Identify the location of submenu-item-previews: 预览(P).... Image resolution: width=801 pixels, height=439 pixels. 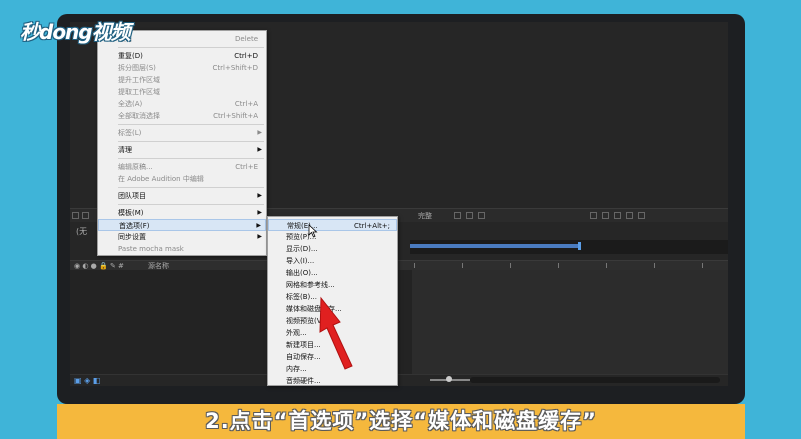
(332, 237).